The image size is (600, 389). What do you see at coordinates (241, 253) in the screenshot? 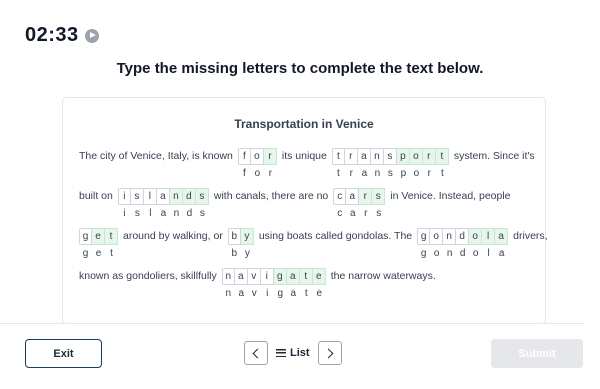
I see `word-hint: by` at bounding box center [241, 253].